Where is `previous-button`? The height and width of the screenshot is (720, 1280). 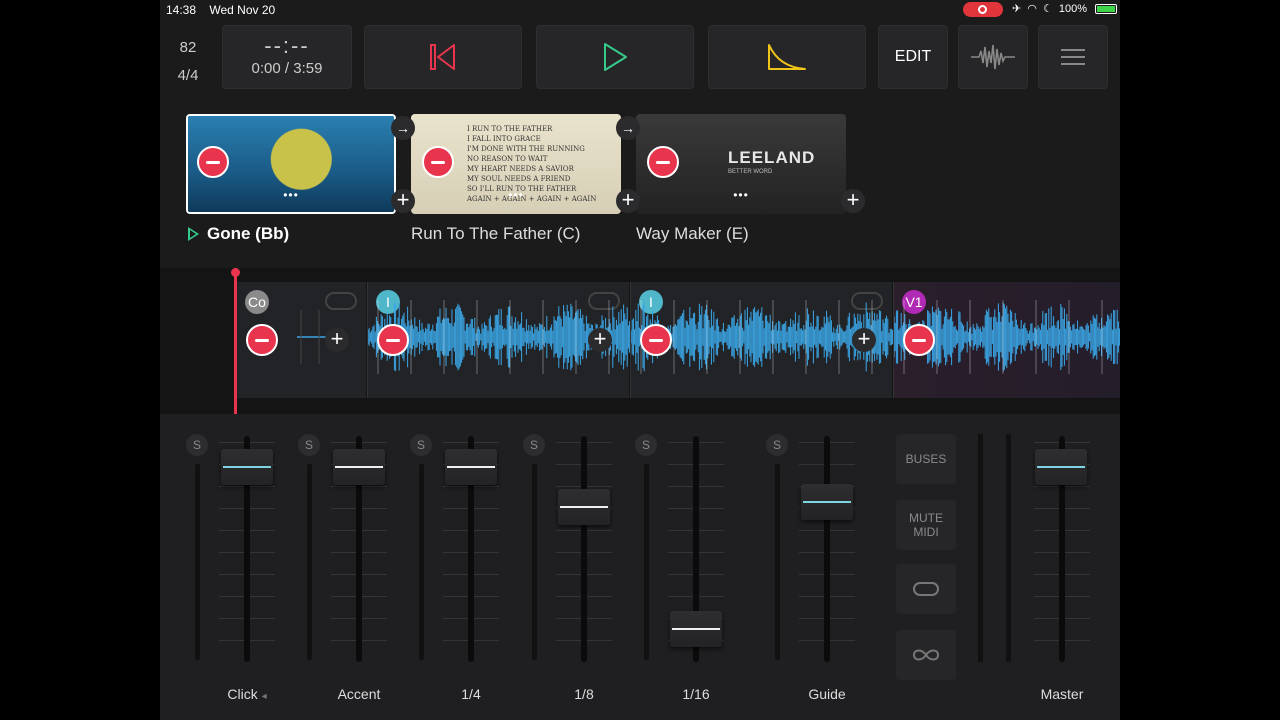
previous-button is located at coordinates (443, 57).